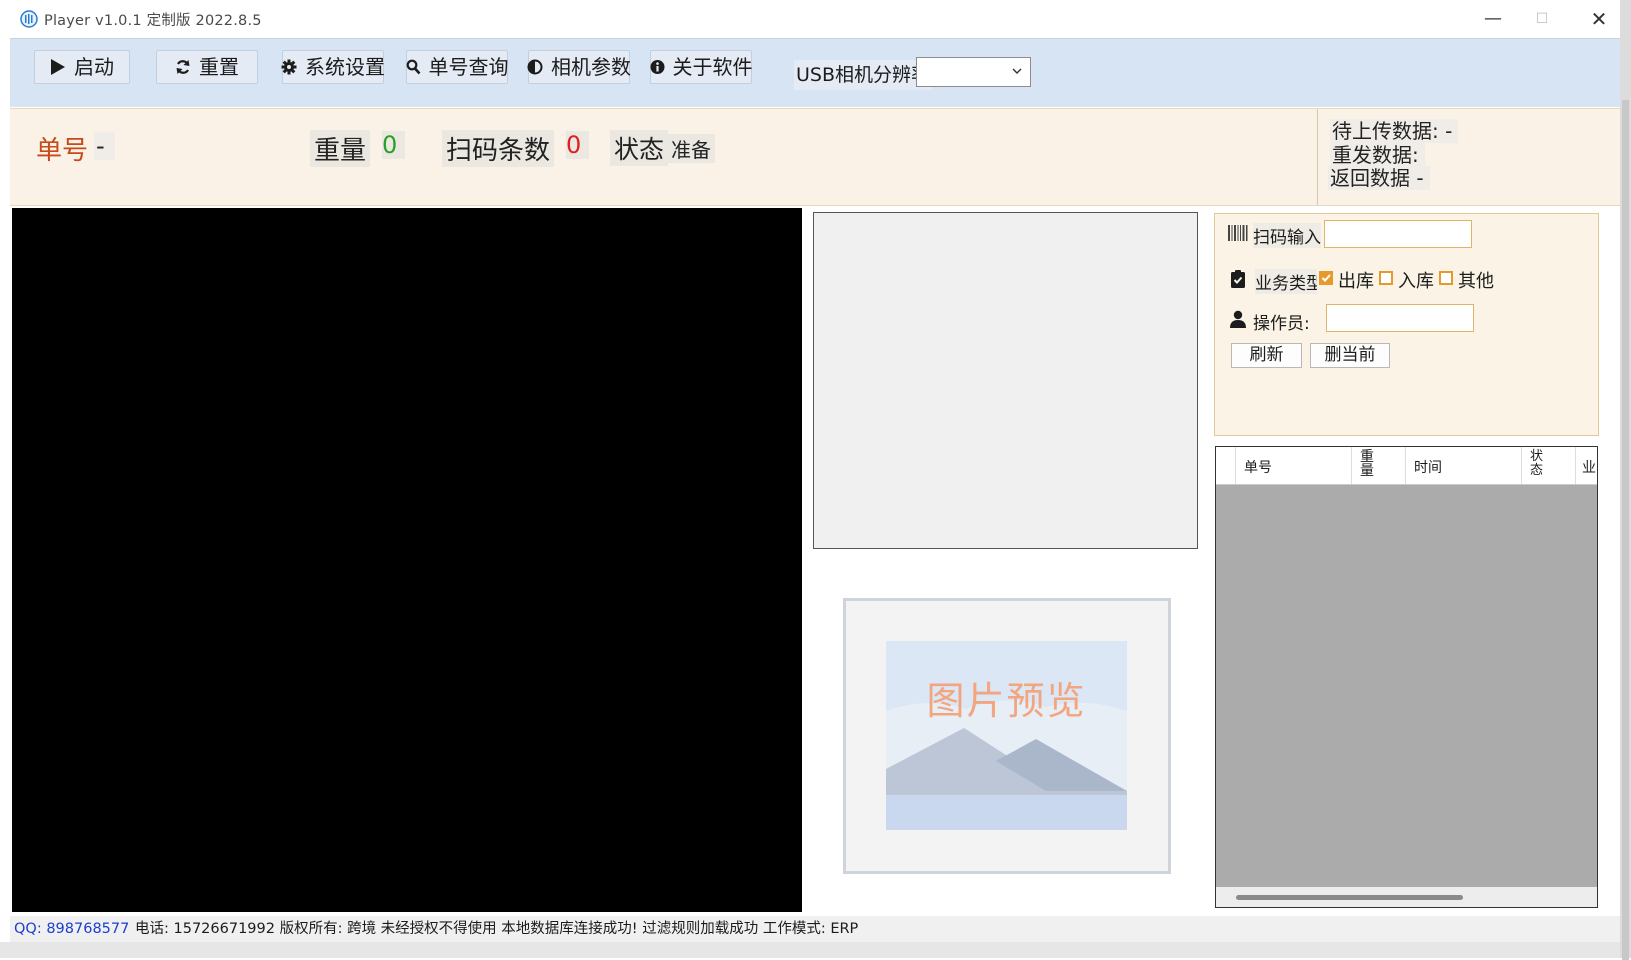 This screenshot has width=1631, height=960. Describe the element at coordinates (468, 67) in the screenshot. I see `query-label: 单号查询` at that location.